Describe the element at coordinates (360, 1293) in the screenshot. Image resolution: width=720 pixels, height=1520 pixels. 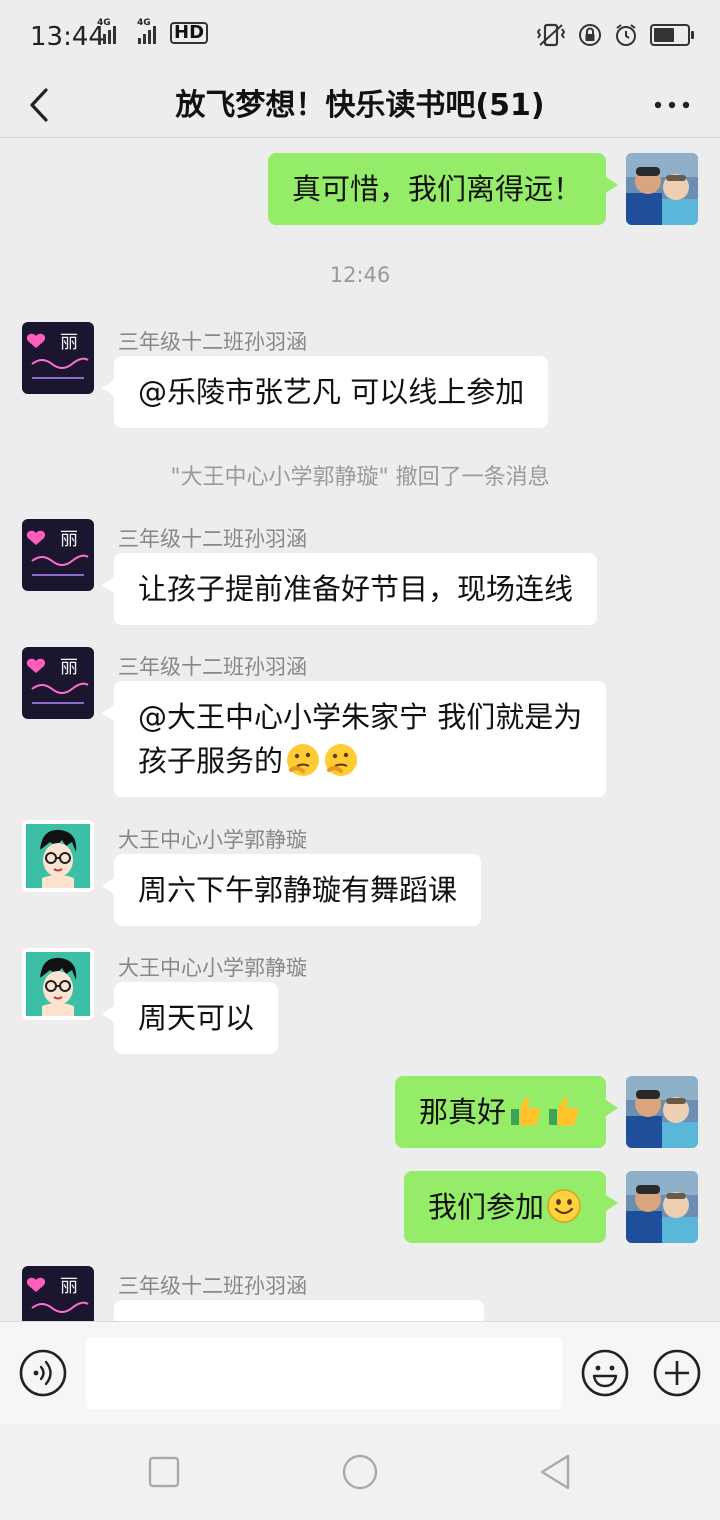
I see `message-row: 丽 三年级十二班孙羽涵` at that location.